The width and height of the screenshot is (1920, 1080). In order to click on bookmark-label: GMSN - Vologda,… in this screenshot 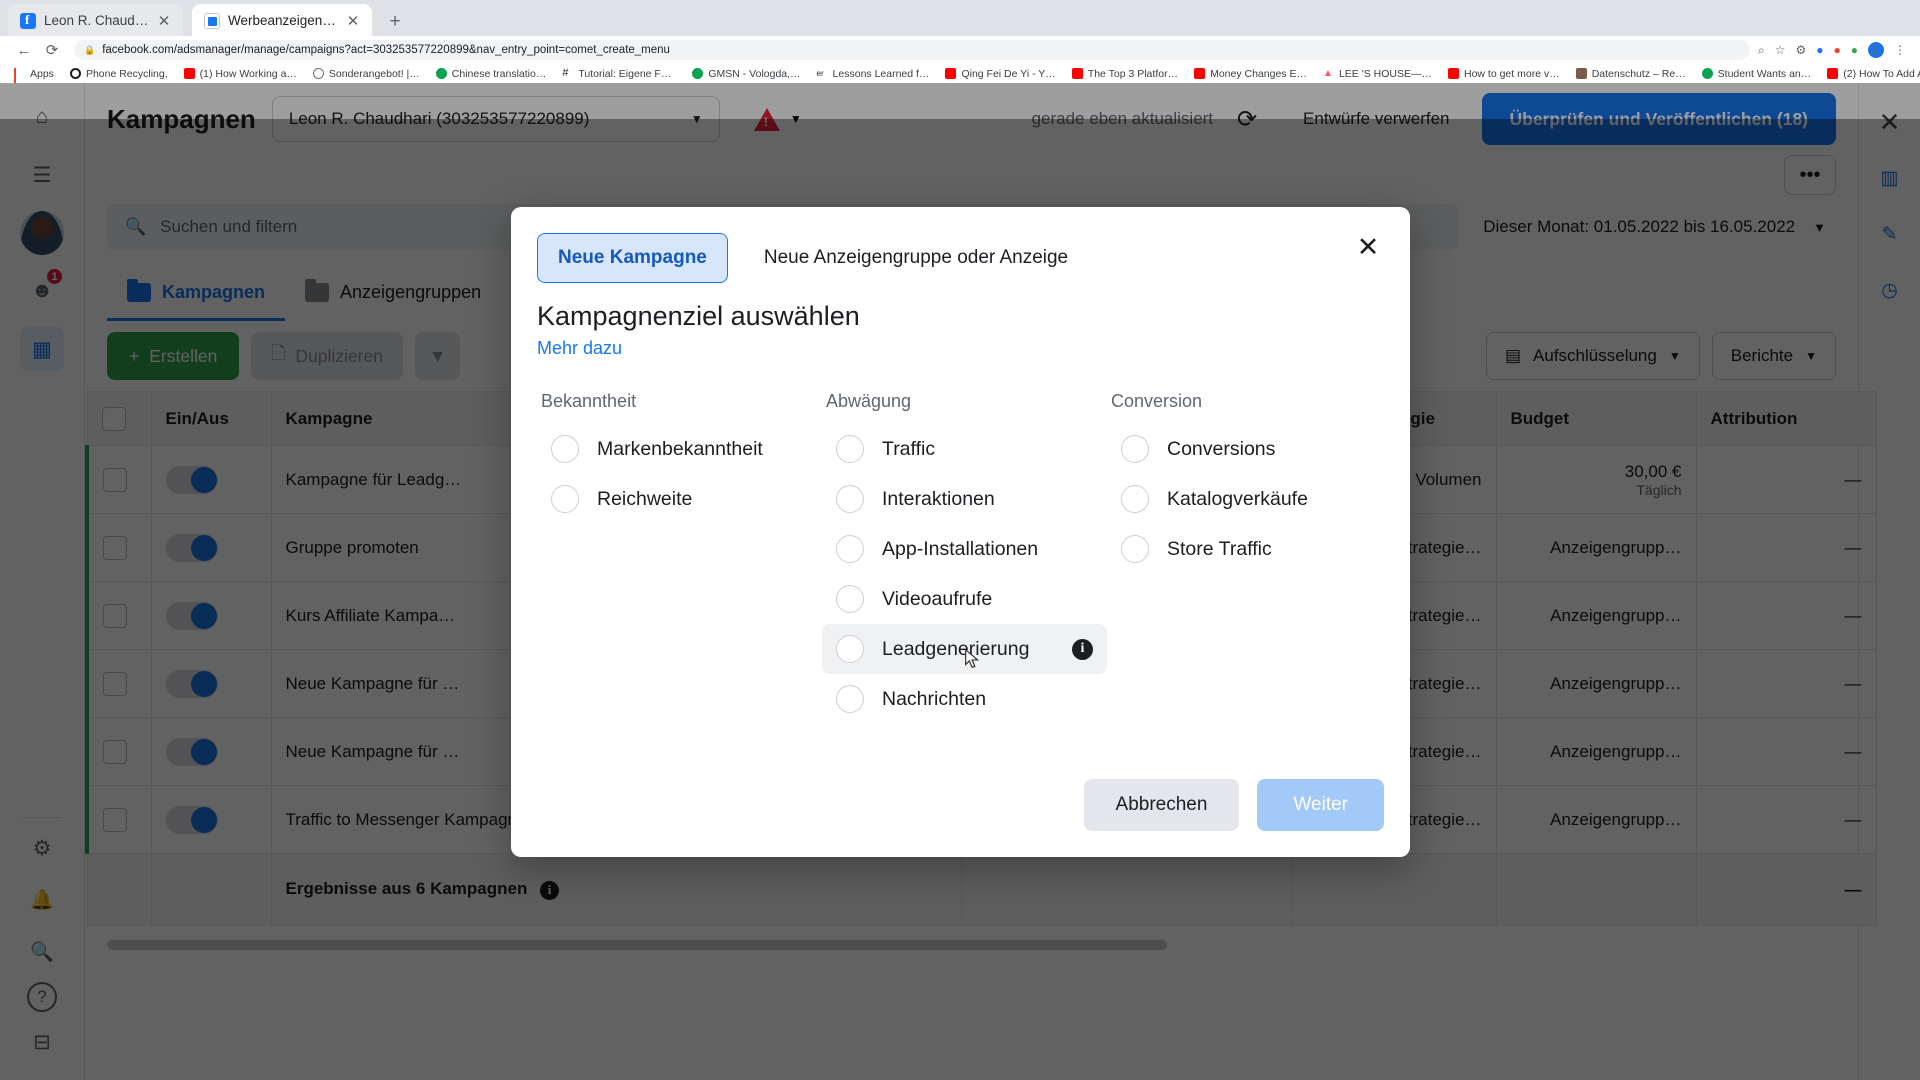, I will do `click(754, 73)`.